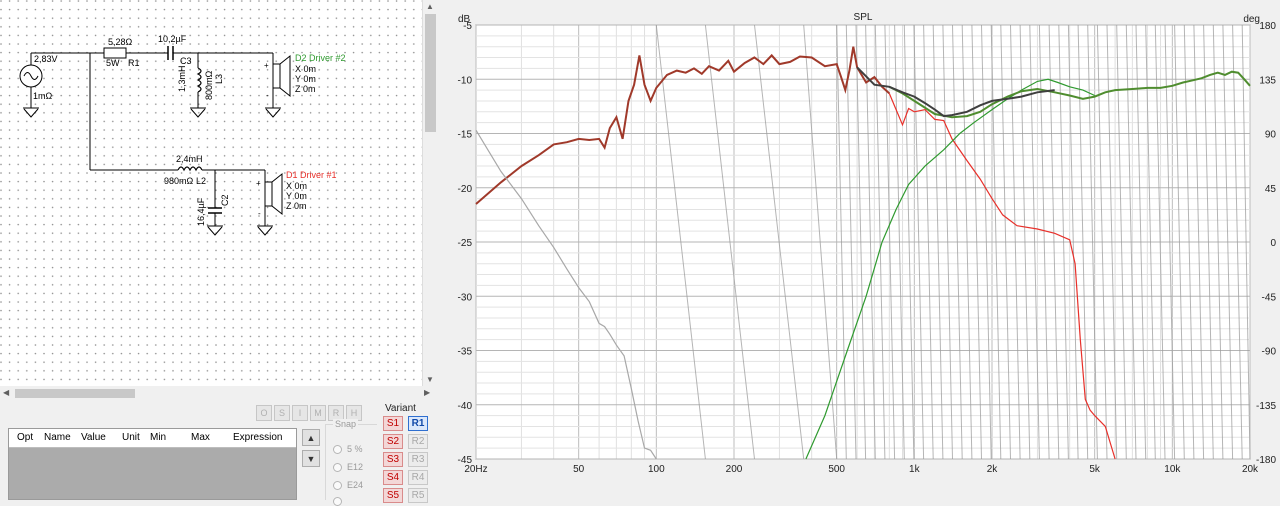  I want to click on y-tick-label: -45, so click(465, 460).